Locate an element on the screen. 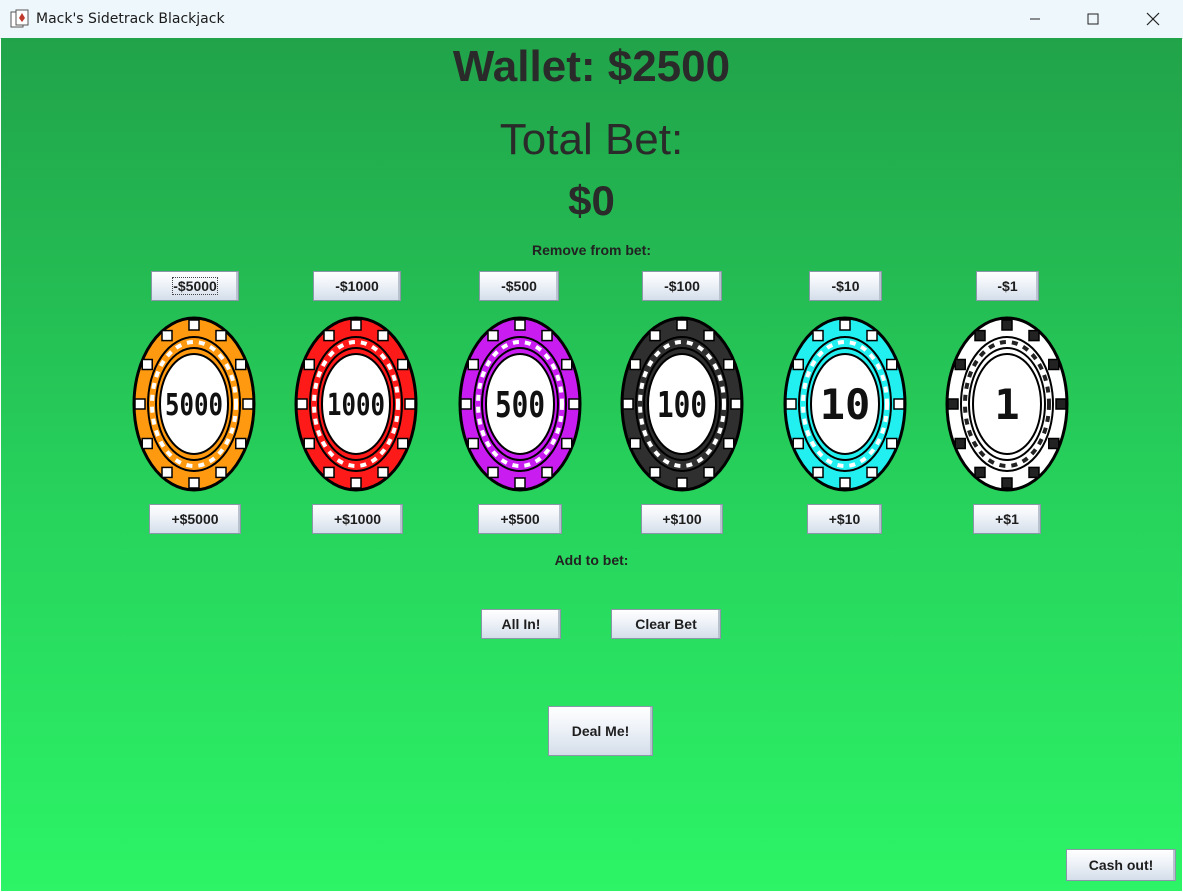  maximize-icon is located at coordinates (1093, 19).